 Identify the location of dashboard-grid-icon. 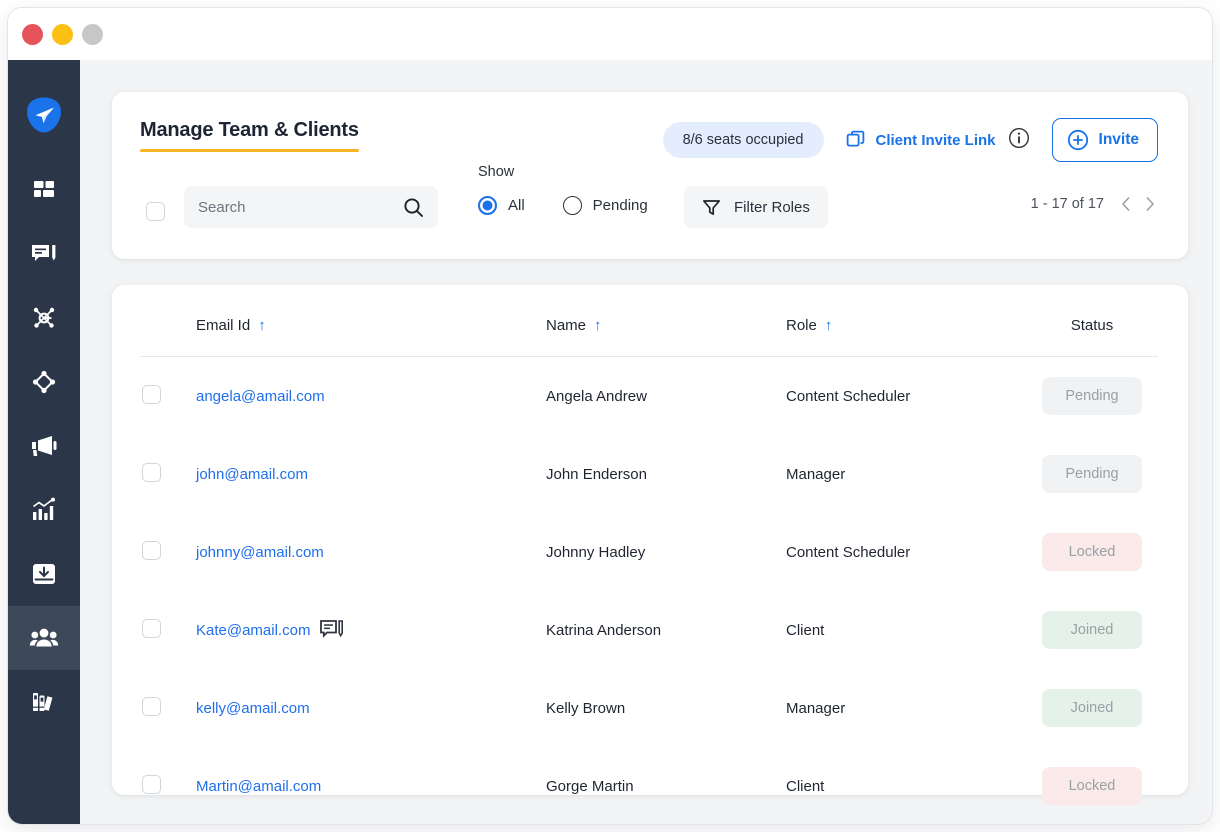
(44, 189).